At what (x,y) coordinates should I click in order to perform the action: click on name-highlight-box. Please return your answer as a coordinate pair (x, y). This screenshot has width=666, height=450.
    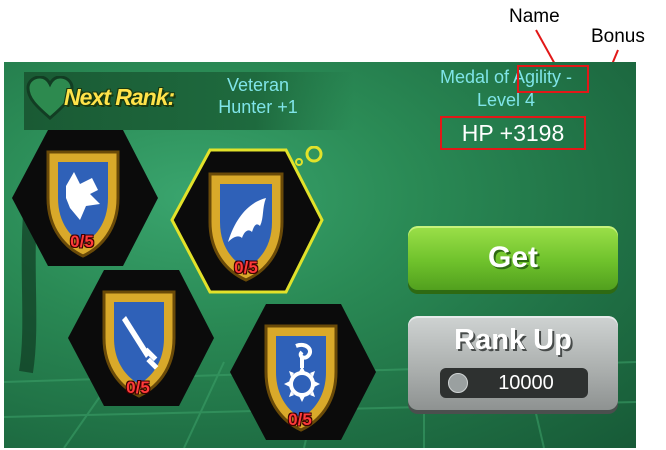
    Looking at the image, I should click on (553, 79).